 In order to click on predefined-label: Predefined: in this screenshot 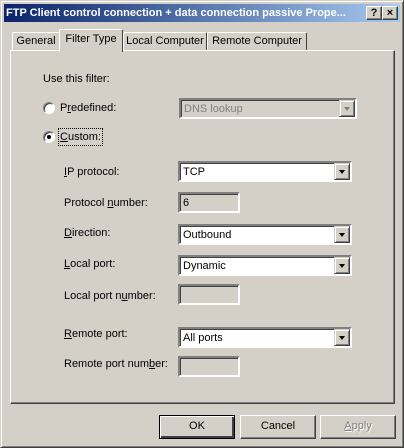, I will do `click(88, 108)`.